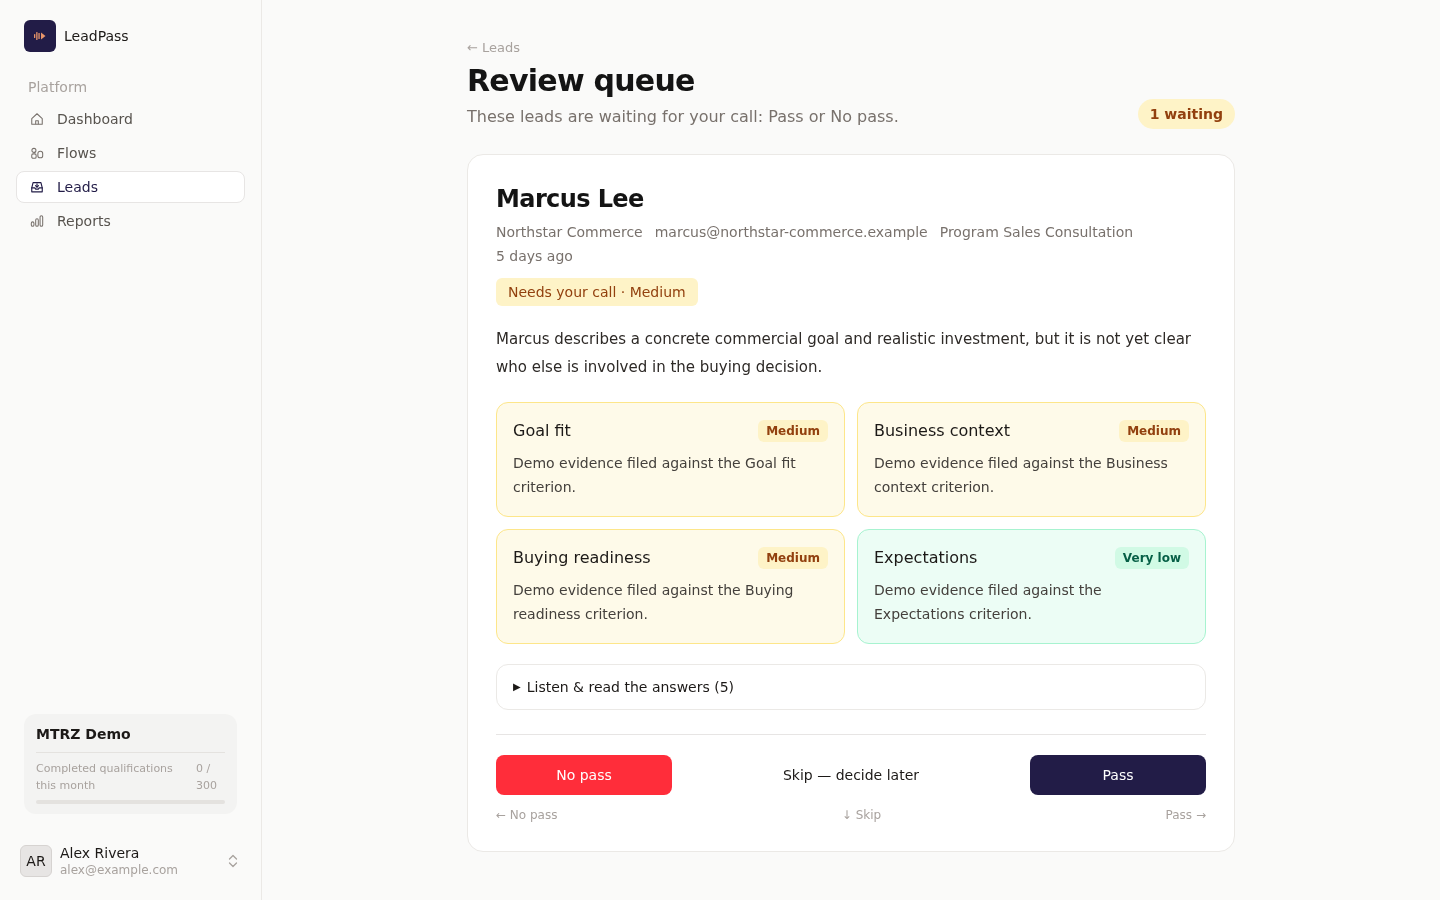  I want to click on user-menu: AR Alex Rivera alex@example.com, so click(132, 861).